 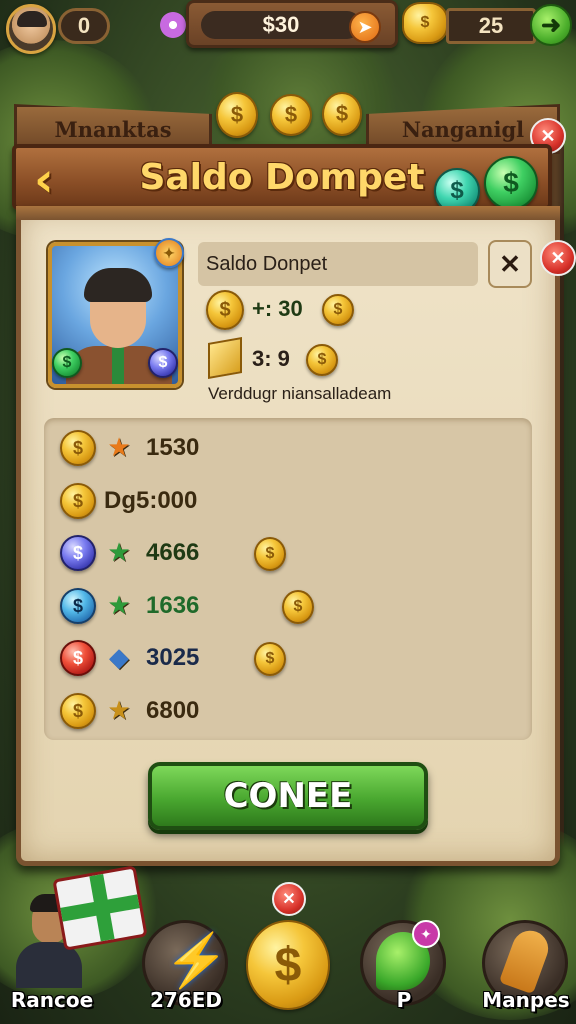 I want to click on row-value: 3025, so click(x=173, y=657).